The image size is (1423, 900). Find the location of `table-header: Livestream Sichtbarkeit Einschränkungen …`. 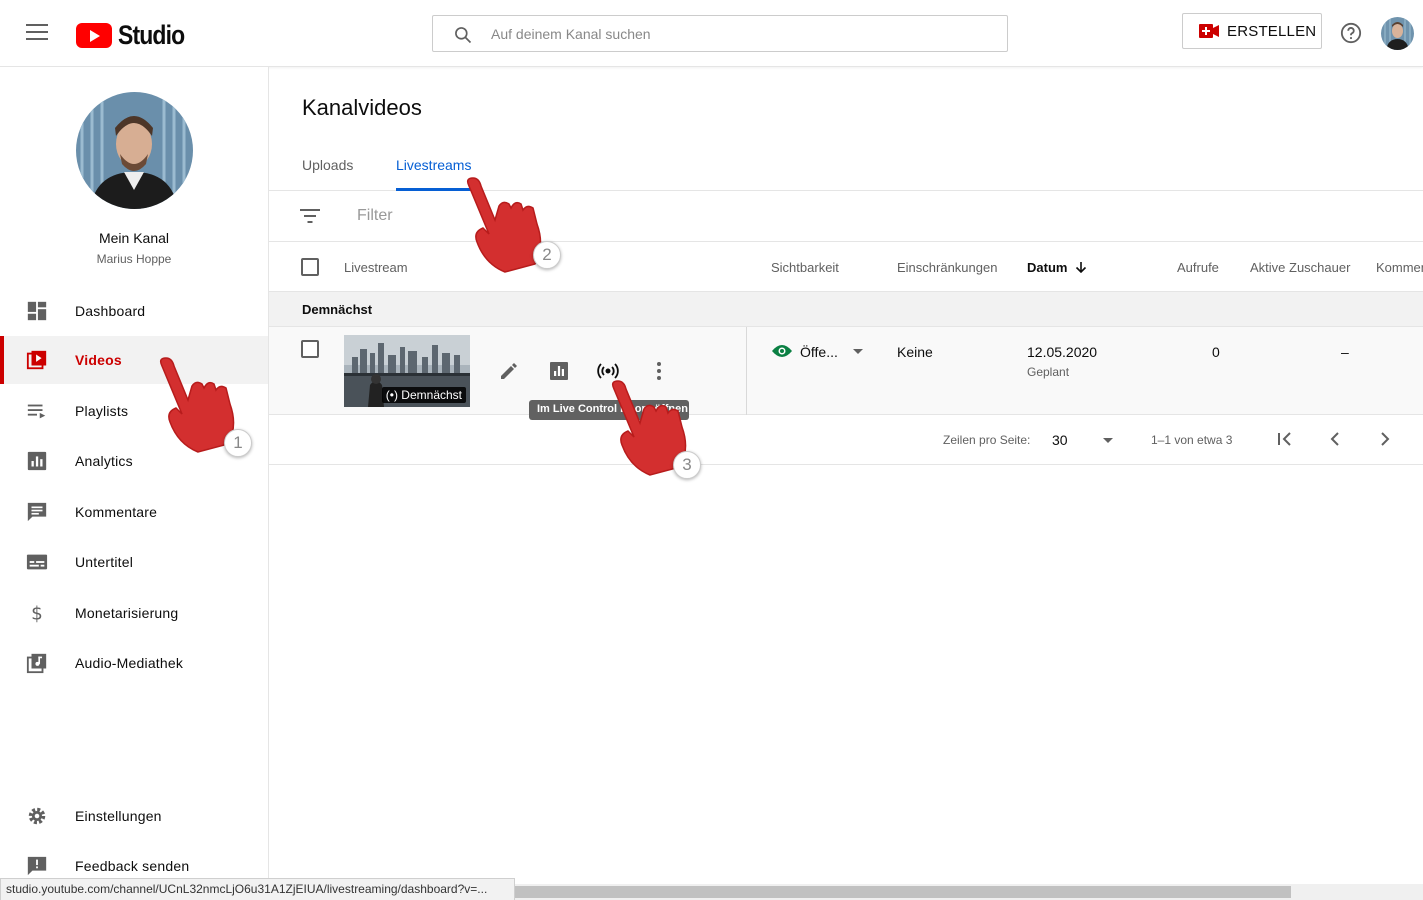

table-header: Livestream Sichtbarkeit Einschränkungen … is located at coordinates (846, 267).